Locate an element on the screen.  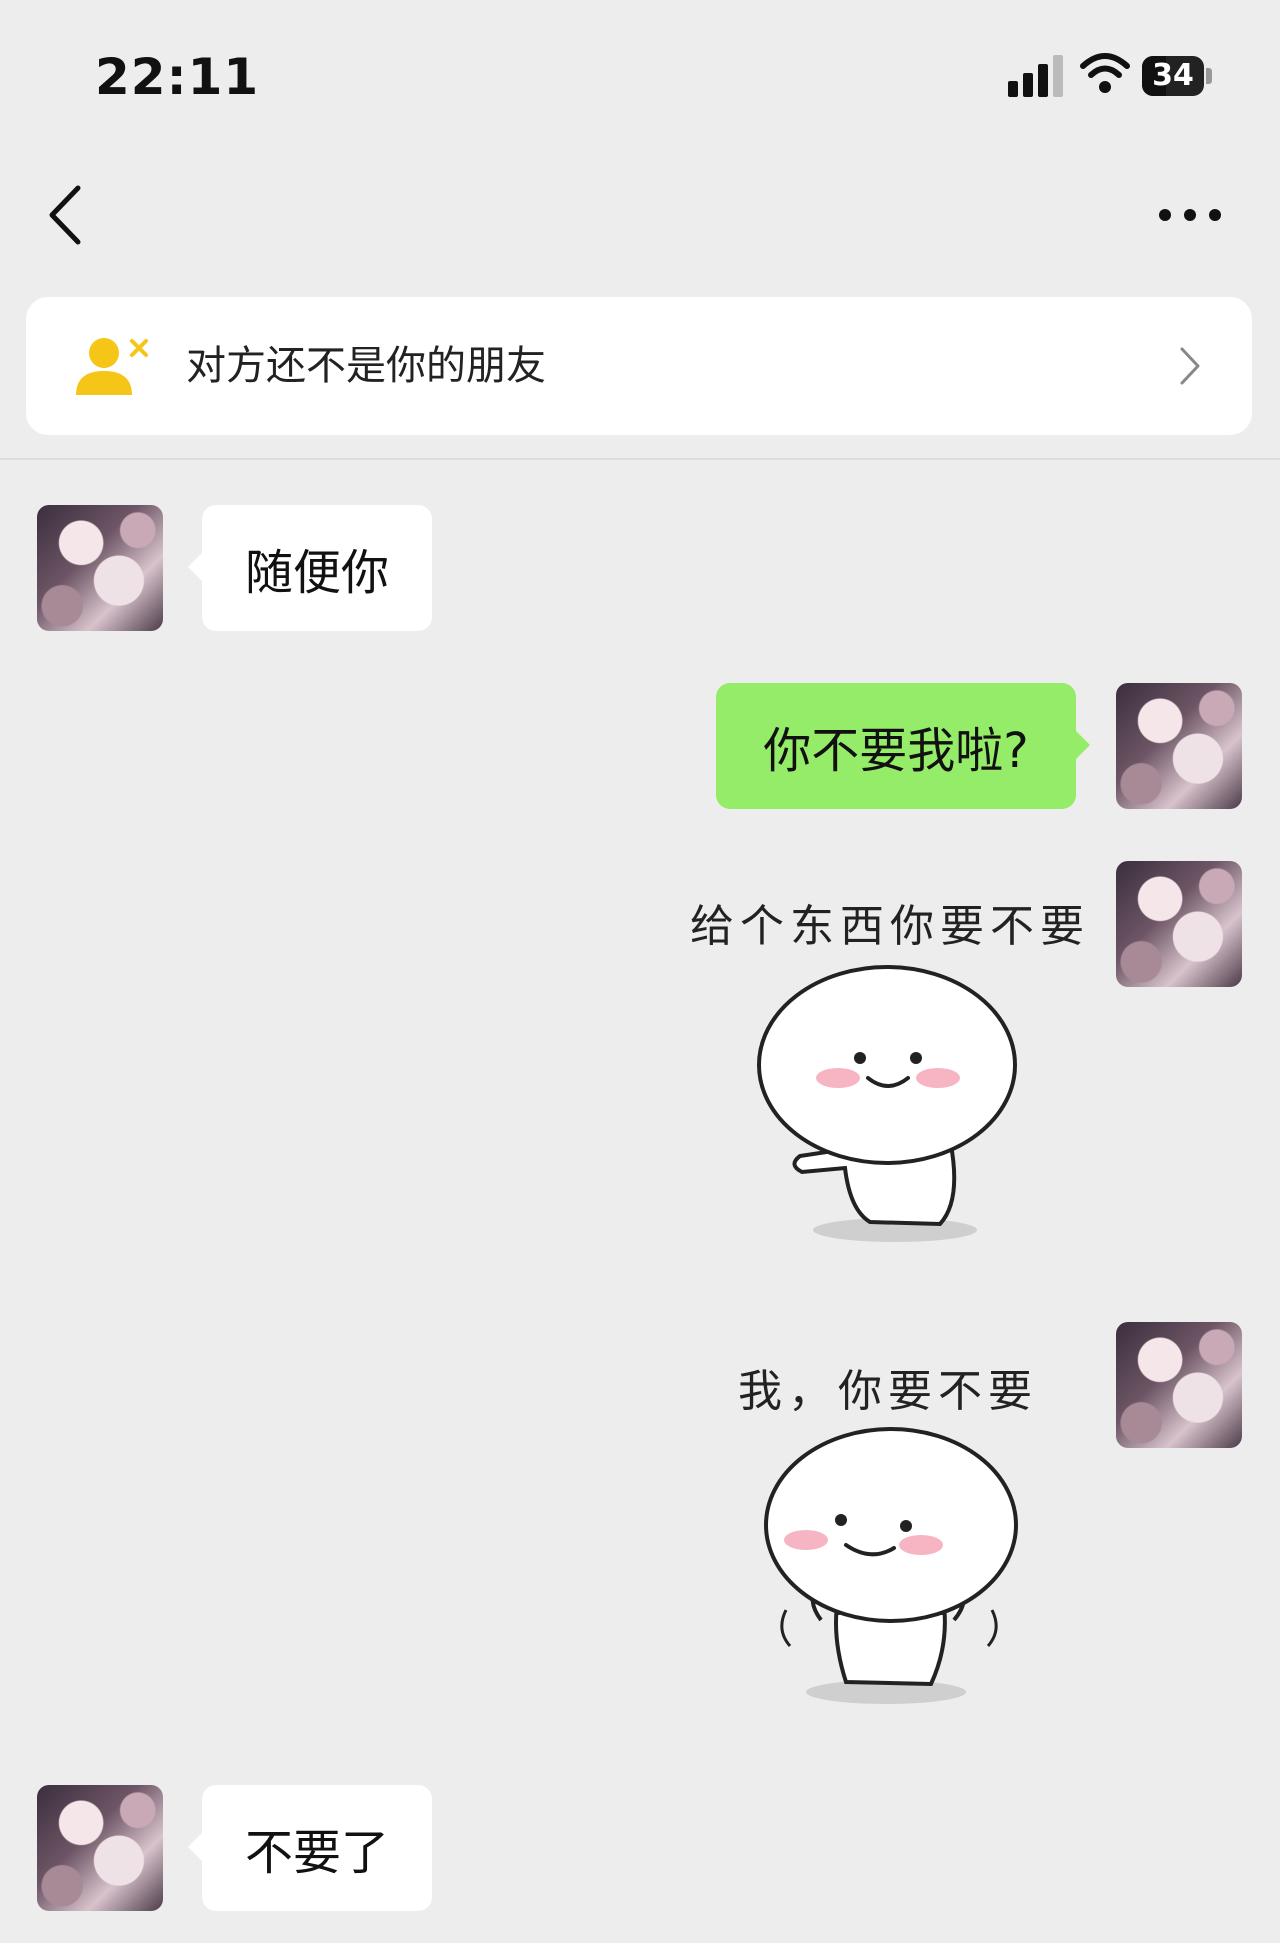
sticker-message: 给个东西你要不要 is located at coordinates (882, 1070).